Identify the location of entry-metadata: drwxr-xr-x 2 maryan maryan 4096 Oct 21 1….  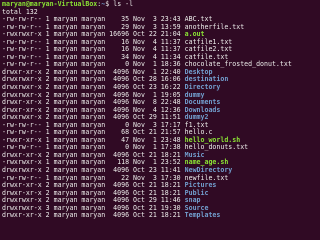
(93, 215).